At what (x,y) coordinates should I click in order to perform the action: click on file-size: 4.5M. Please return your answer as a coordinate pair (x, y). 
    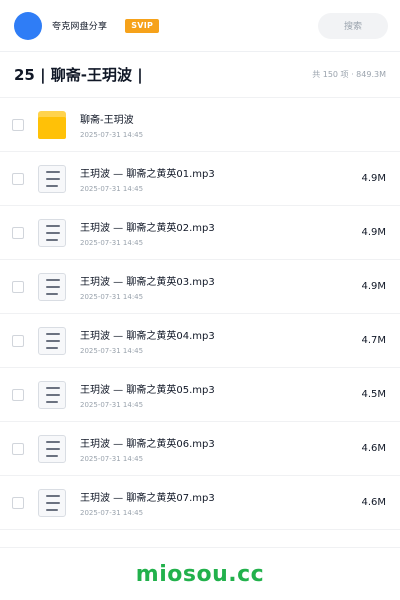
    Looking at the image, I should click on (373, 394).